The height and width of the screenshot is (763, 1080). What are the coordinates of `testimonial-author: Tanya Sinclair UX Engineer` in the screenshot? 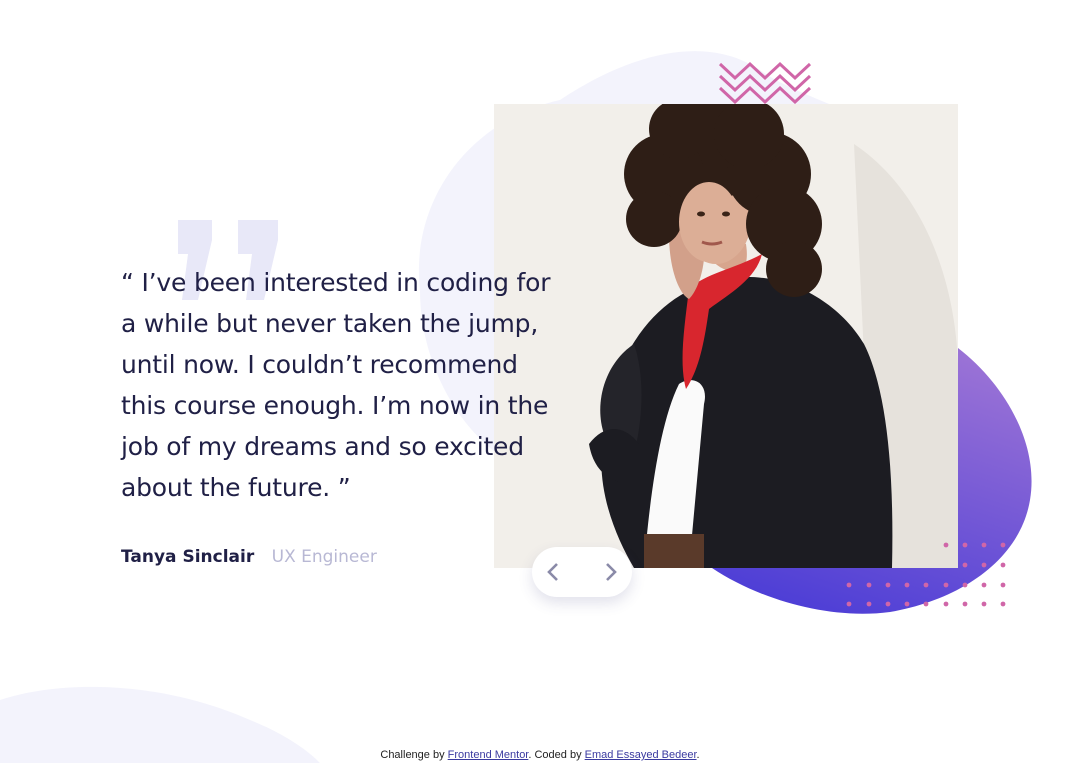 It's located at (249, 557).